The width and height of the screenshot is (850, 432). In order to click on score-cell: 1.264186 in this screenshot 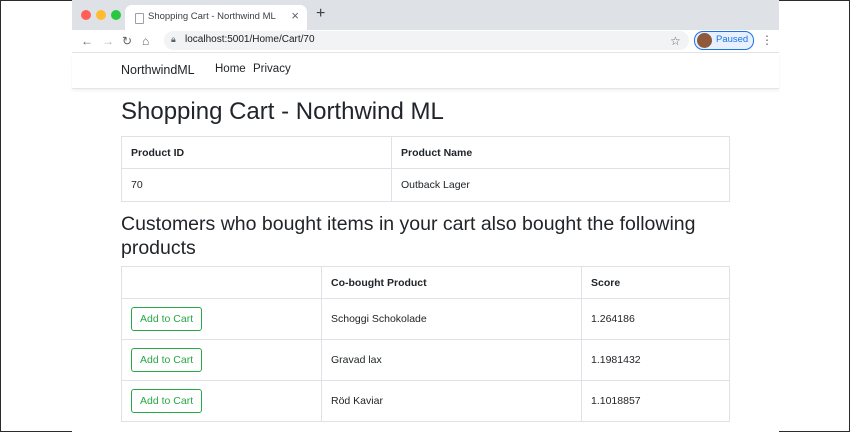, I will do `click(655, 319)`.